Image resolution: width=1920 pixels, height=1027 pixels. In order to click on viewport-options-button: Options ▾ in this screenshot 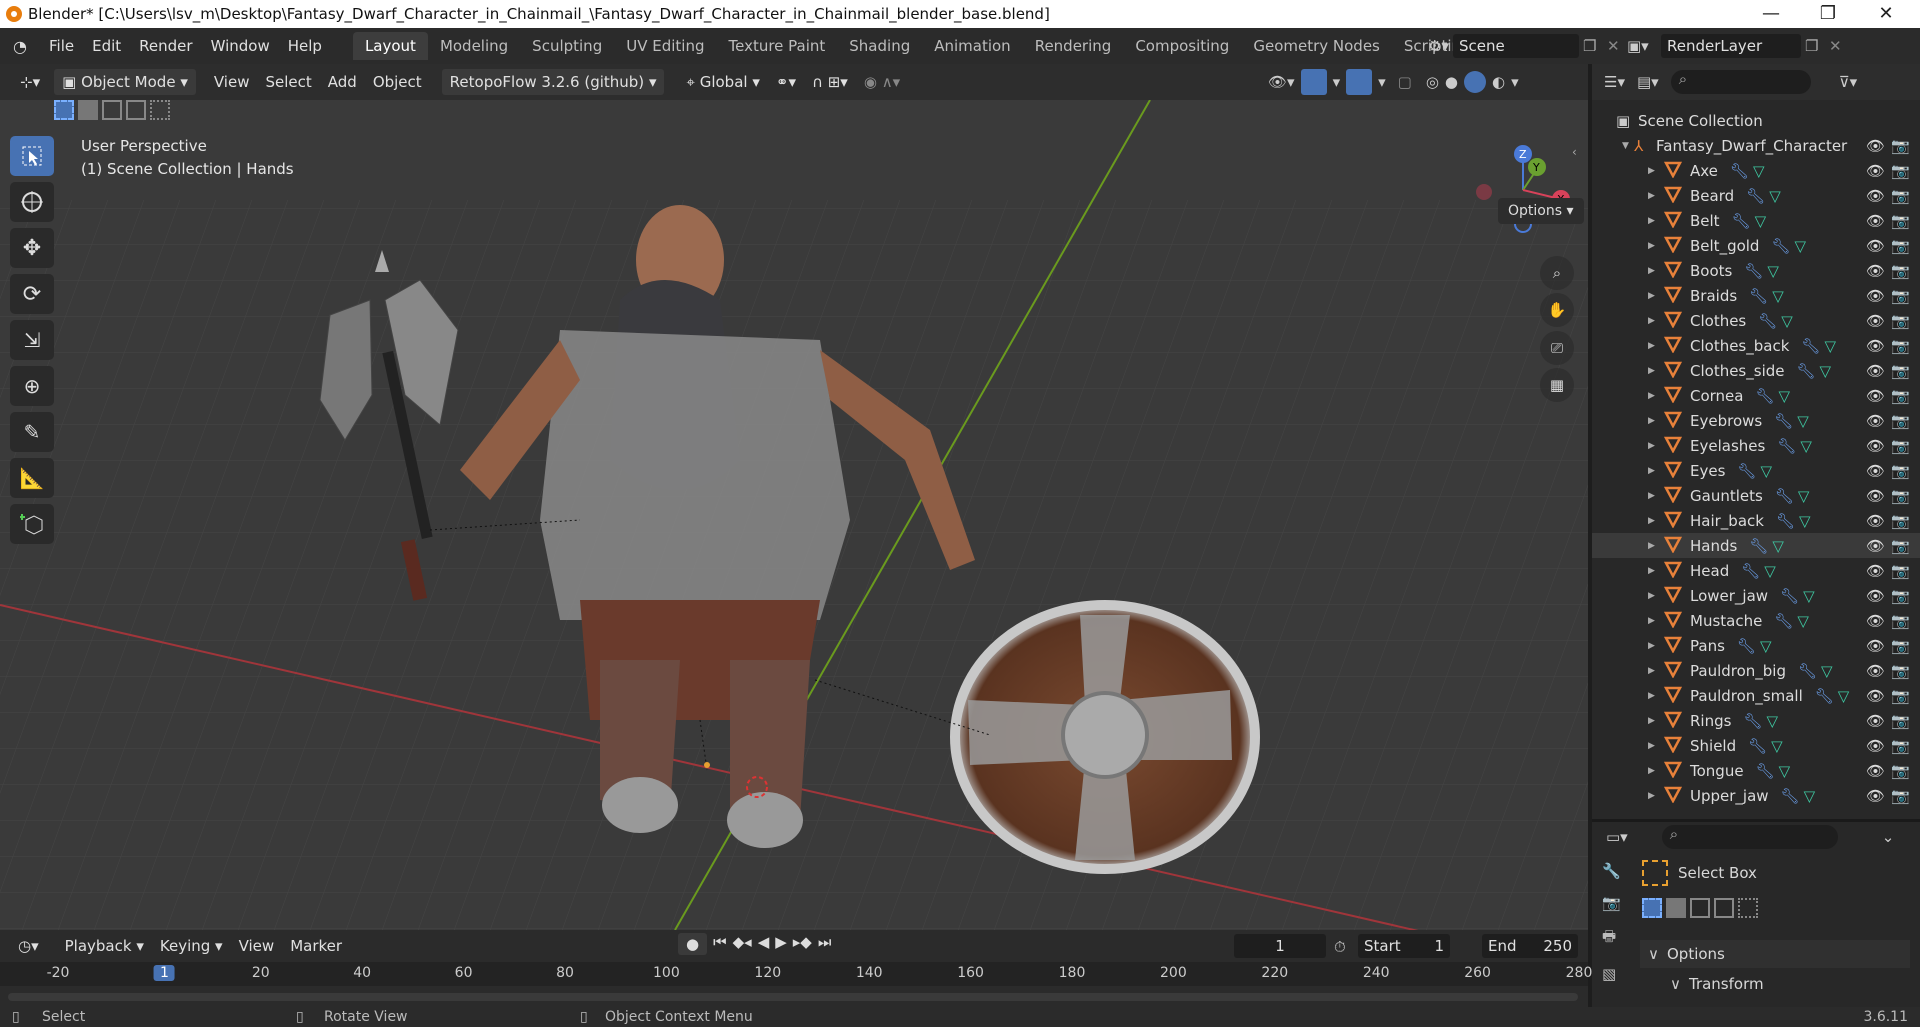, I will do `click(1541, 211)`.